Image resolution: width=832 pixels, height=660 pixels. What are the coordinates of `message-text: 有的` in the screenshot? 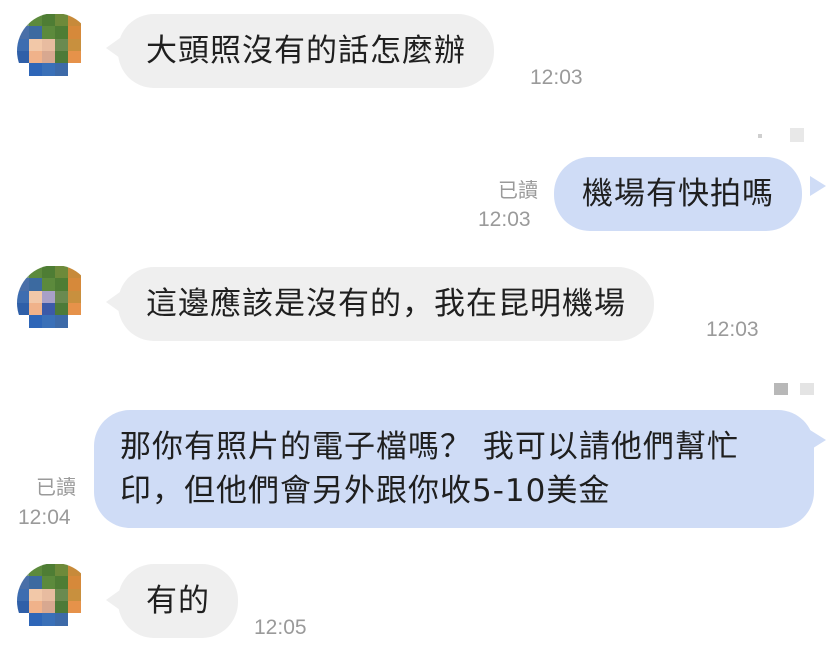 It's located at (178, 601).